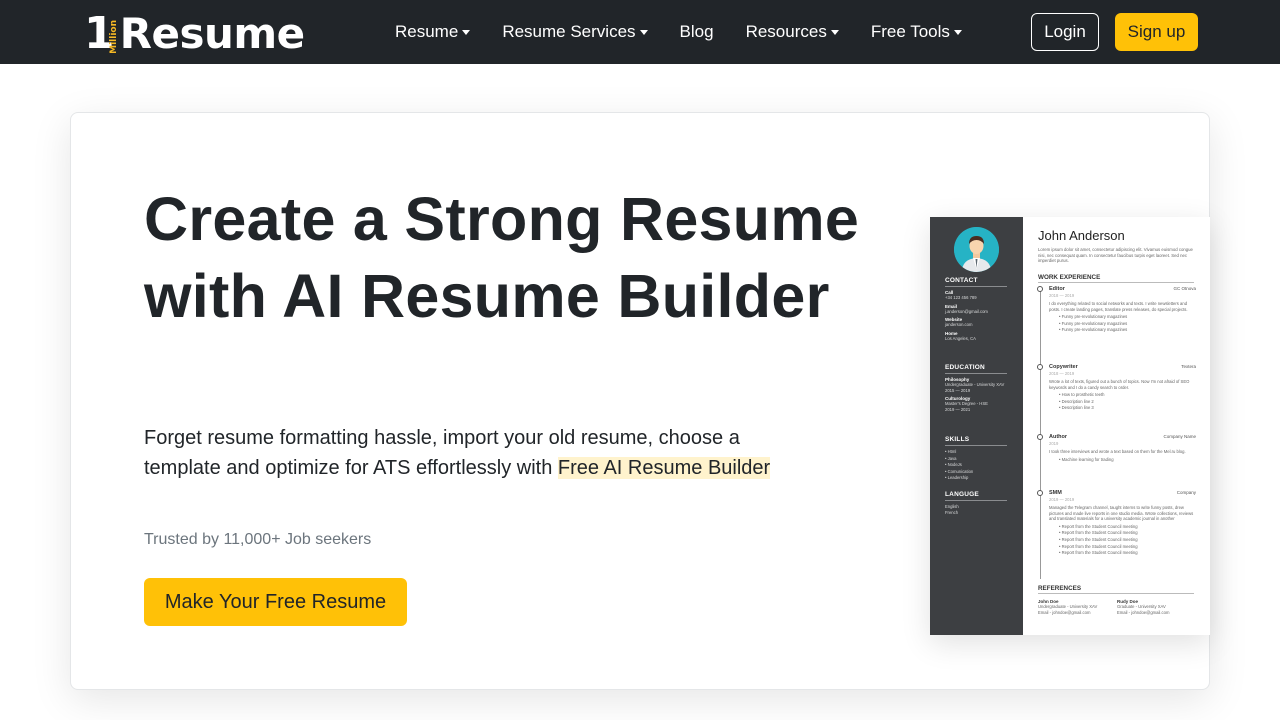  What do you see at coordinates (1058, 437) in the screenshot?
I see `resume-job-title: Author` at bounding box center [1058, 437].